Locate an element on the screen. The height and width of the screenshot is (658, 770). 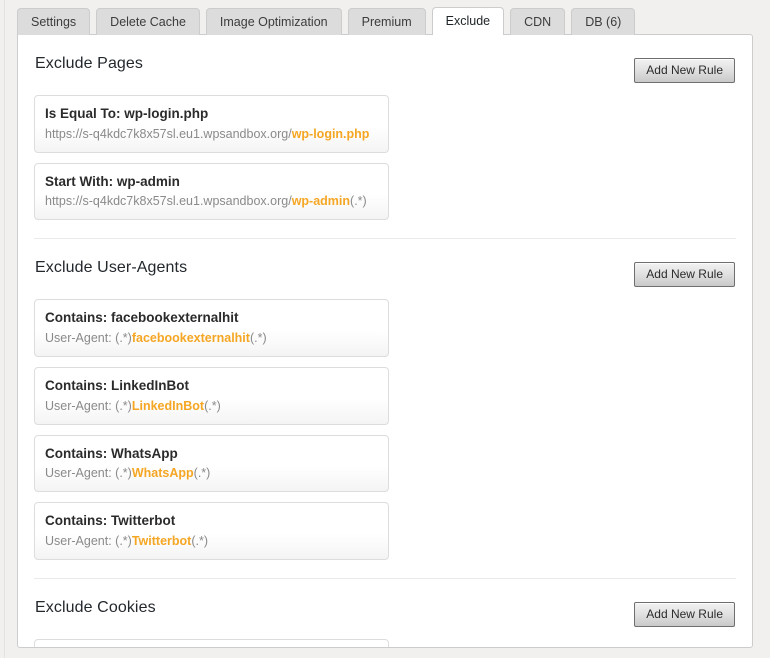
tab-label: Delete Cache is located at coordinates (148, 21).